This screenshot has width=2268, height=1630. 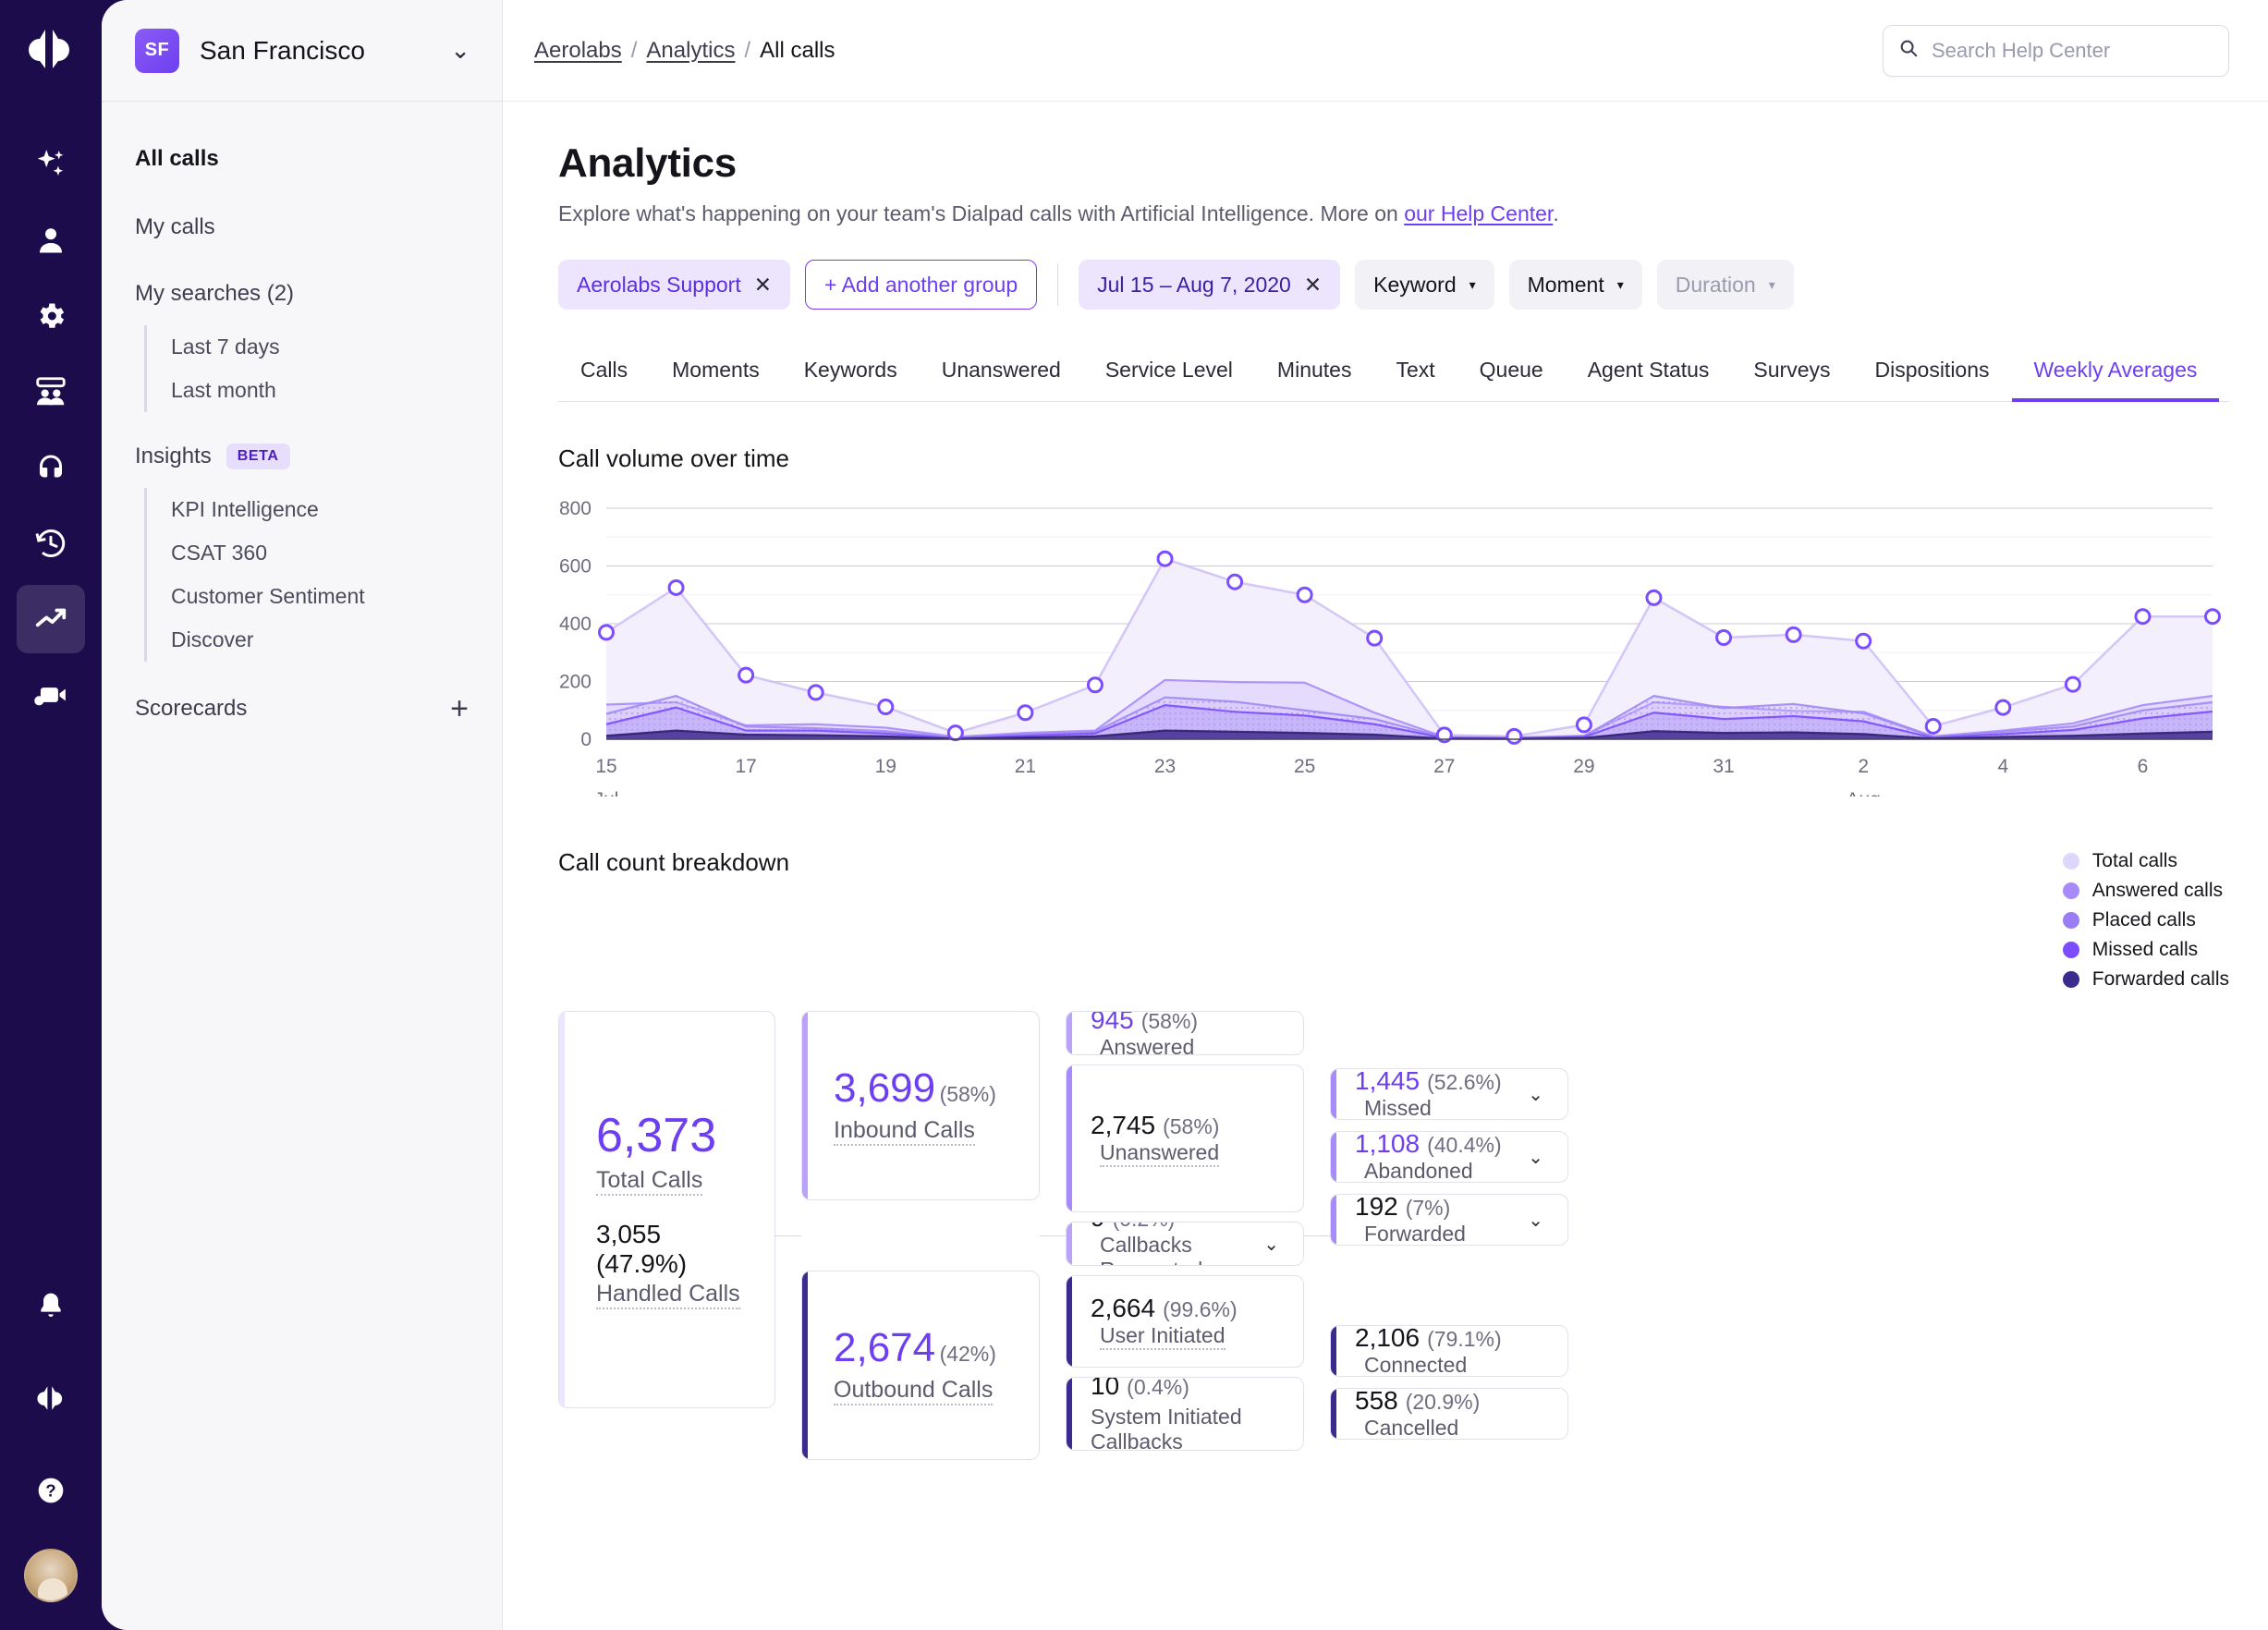 I want to click on help-center-search, so click(x=2056, y=50).